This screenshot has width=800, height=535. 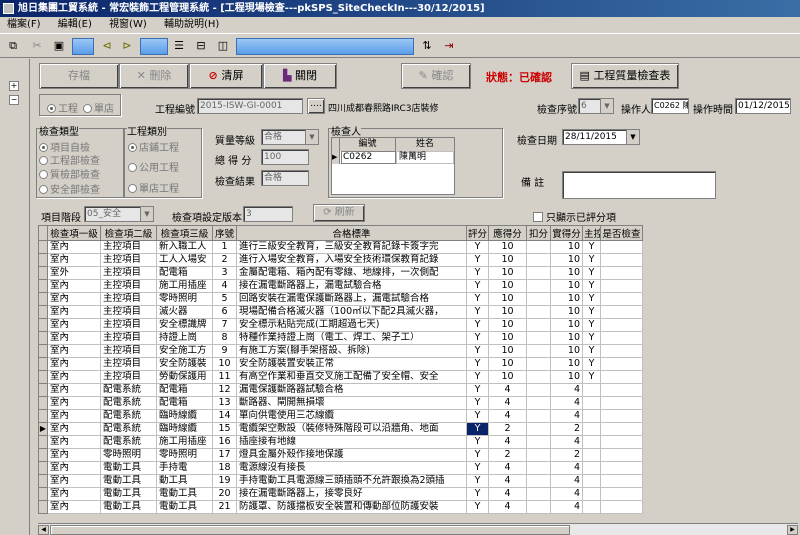 What do you see at coordinates (351, 494) in the screenshot?
I see `table-cell: 接在漏電斷路器上，接零良好` at bounding box center [351, 494].